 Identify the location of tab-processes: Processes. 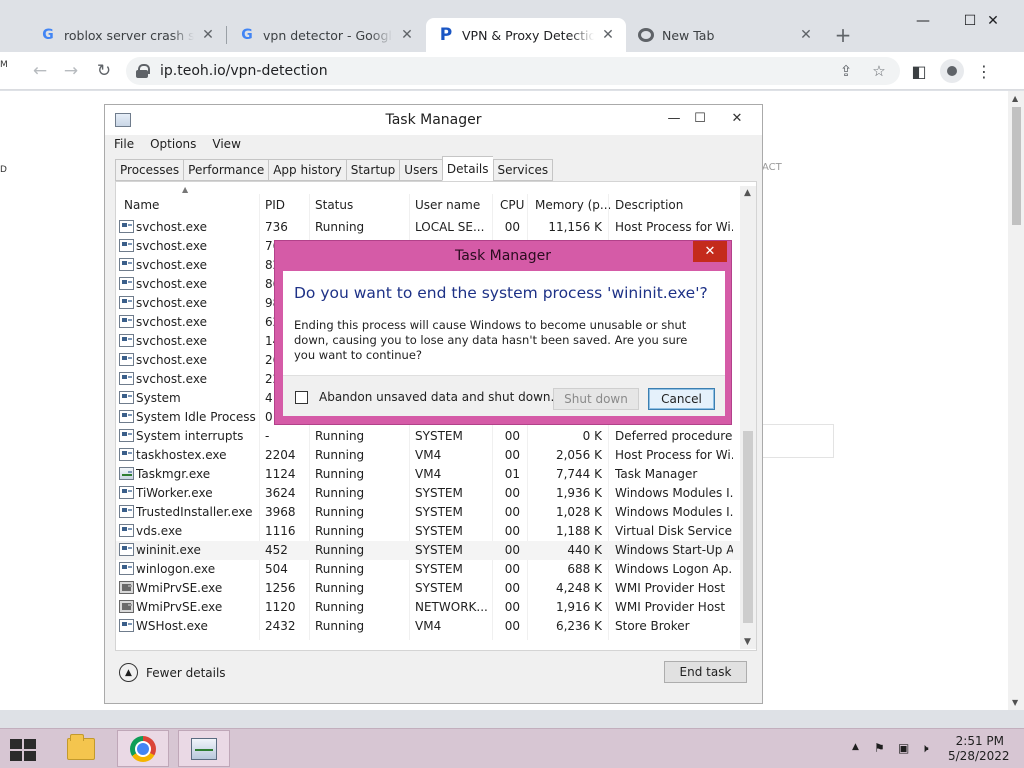
(149, 170).